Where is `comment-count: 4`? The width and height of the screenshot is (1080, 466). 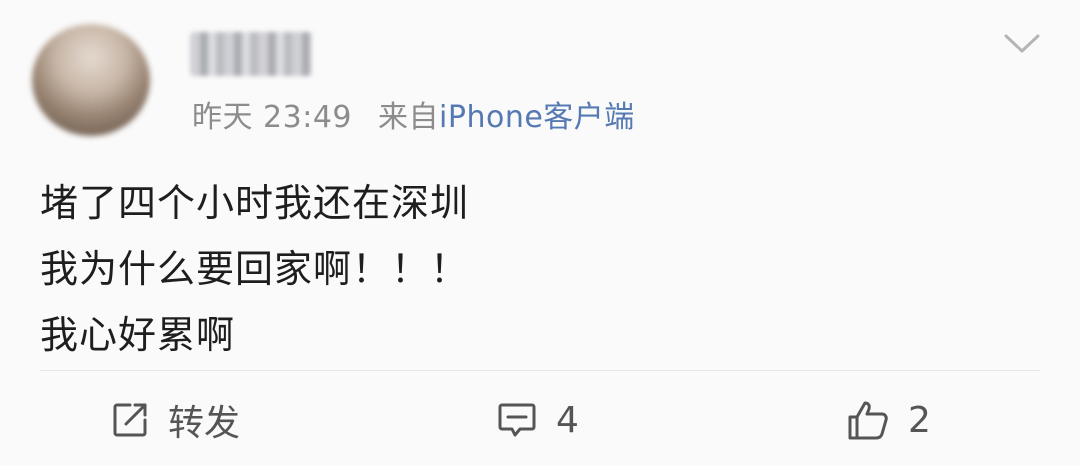
comment-count: 4 is located at coordinates (567, 420).